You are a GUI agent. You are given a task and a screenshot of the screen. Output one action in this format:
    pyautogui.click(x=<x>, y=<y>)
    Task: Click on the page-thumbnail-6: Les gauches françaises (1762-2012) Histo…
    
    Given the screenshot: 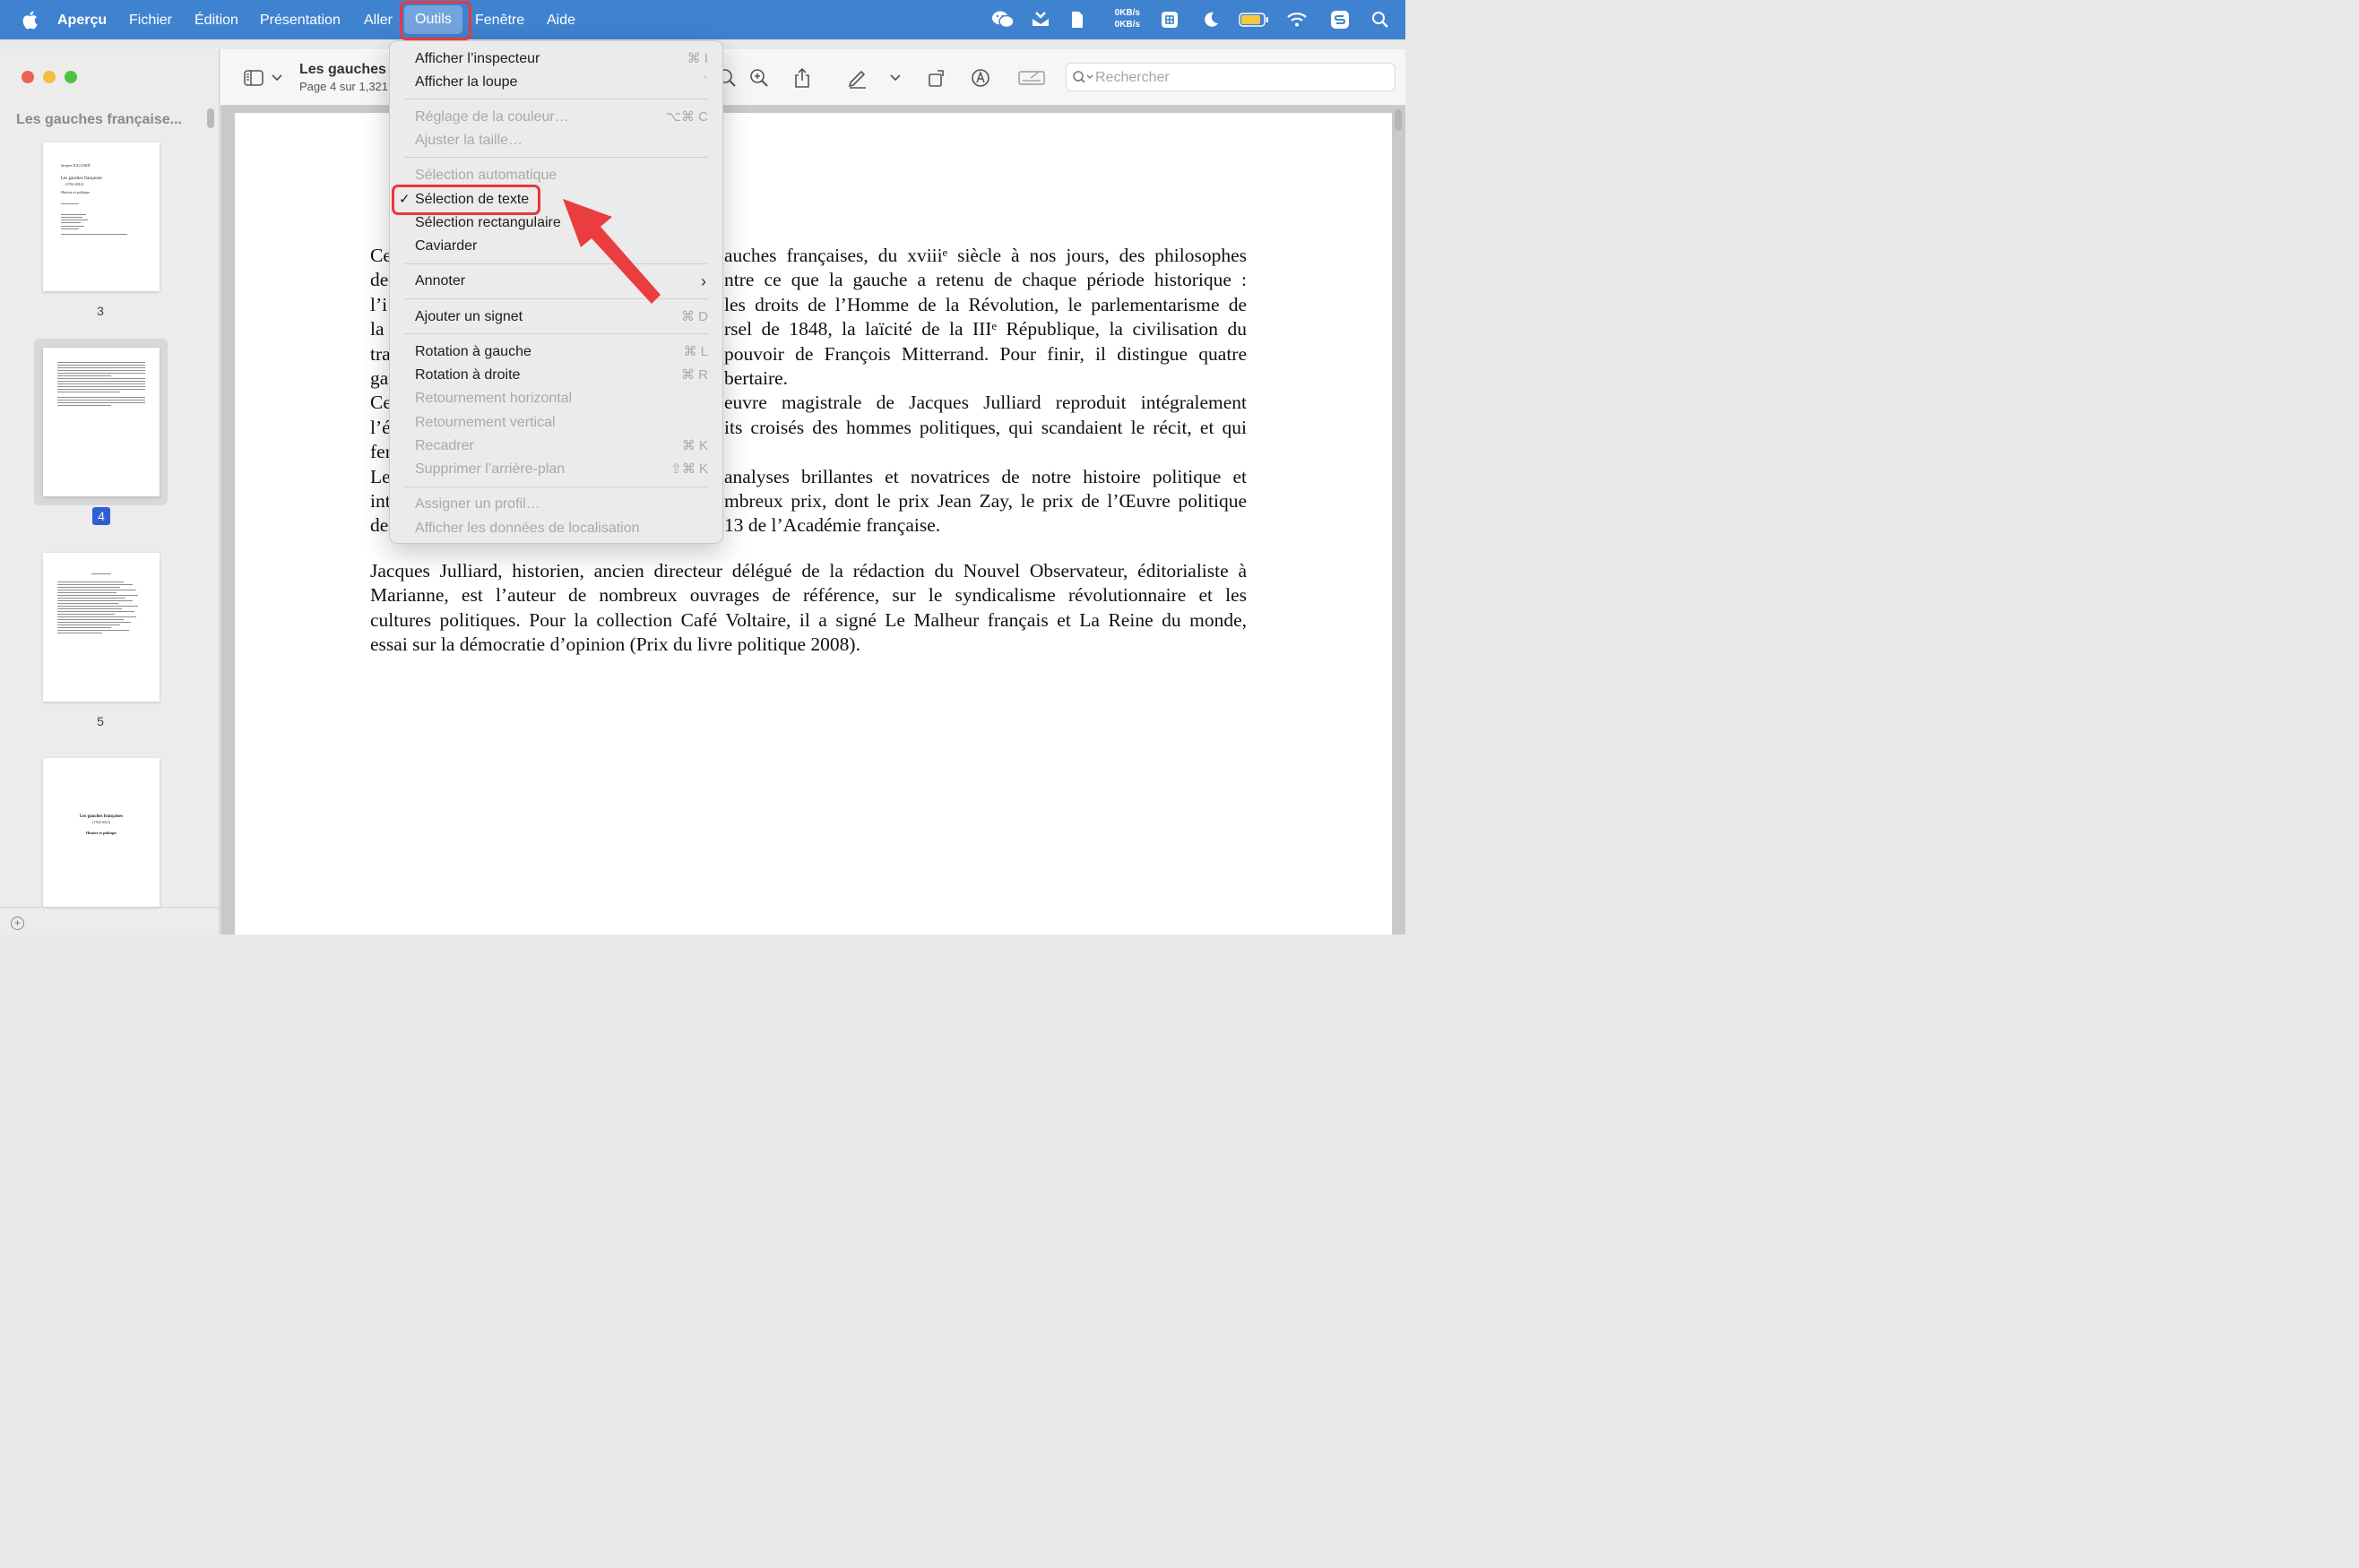 What is the action you would take?
    pyautogui.click(x=102, y=833)
    